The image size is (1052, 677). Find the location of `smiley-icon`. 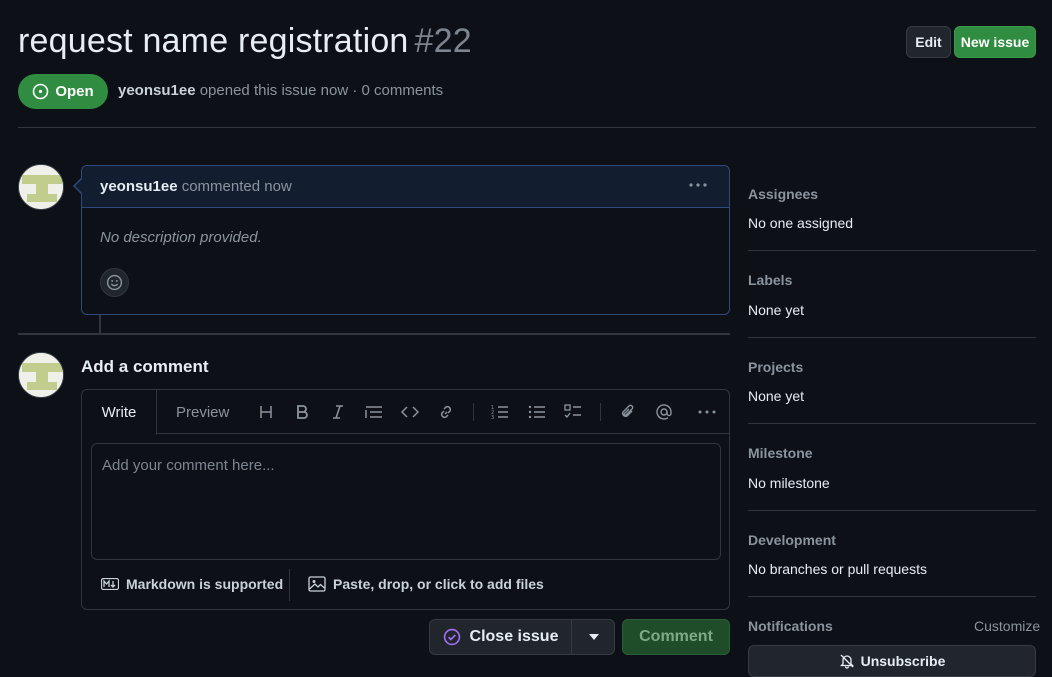

smiley-icon is located at coordinates (114, 282).